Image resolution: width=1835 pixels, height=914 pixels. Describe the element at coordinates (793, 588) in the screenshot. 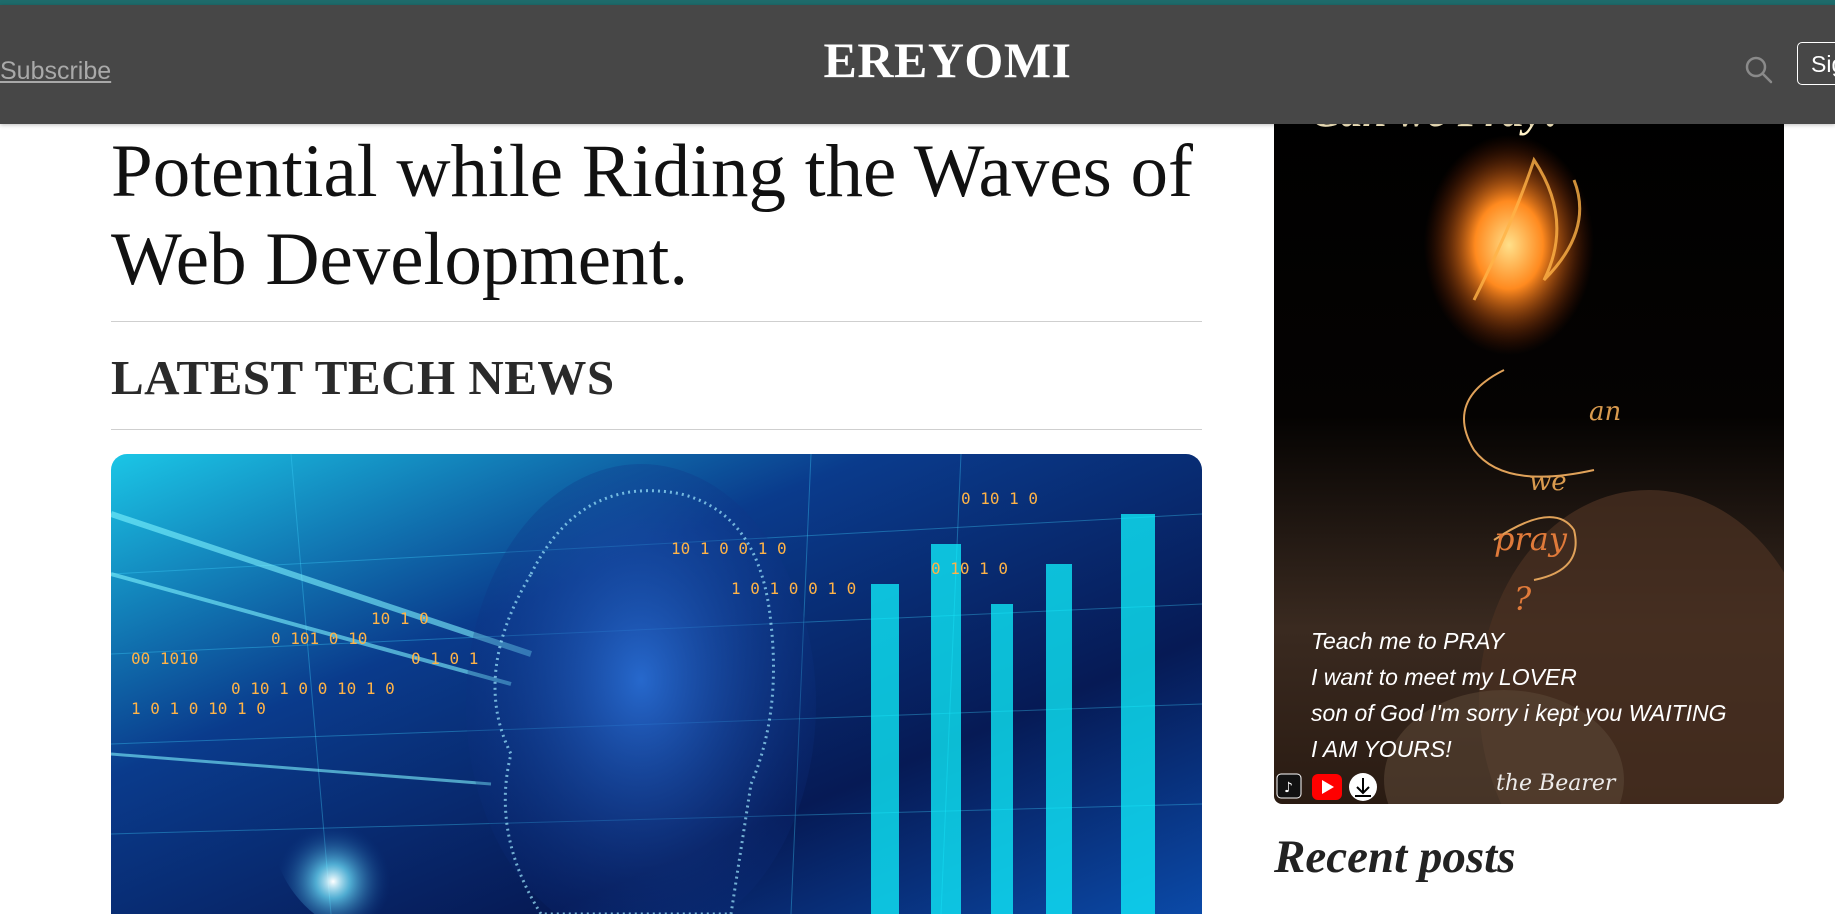

I see `svg-text: 1 0 1 0 0 1 0` at that location.